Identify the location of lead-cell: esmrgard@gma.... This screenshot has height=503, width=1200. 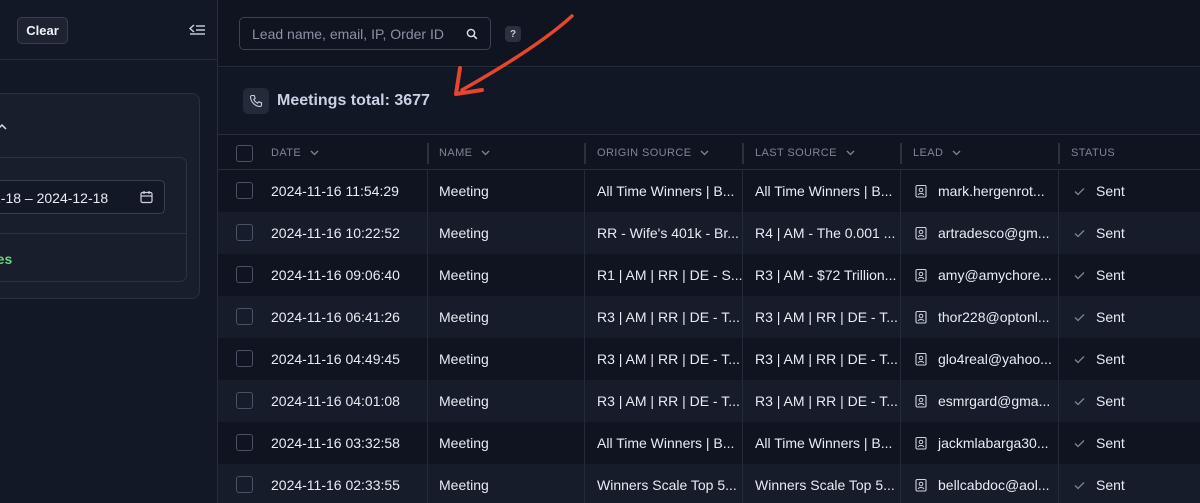
(986, 401).